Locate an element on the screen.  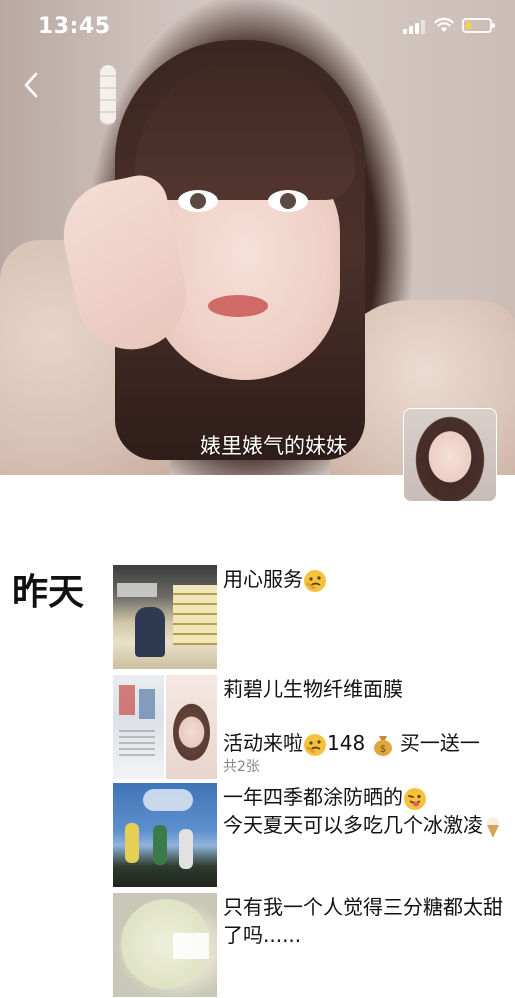
back-chevron-icon is located at coordinates (33, 85).